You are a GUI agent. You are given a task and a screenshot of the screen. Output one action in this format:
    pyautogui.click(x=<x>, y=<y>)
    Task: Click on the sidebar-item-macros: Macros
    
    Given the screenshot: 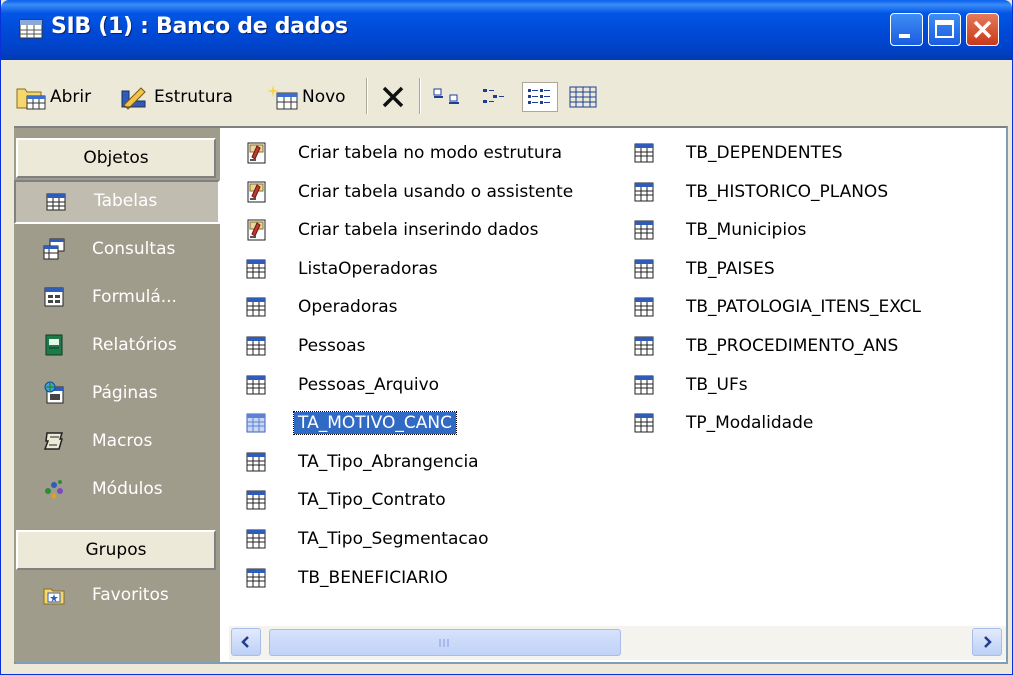 What is the action you would take?
    pyautogui.click(x=117, y=442)
    